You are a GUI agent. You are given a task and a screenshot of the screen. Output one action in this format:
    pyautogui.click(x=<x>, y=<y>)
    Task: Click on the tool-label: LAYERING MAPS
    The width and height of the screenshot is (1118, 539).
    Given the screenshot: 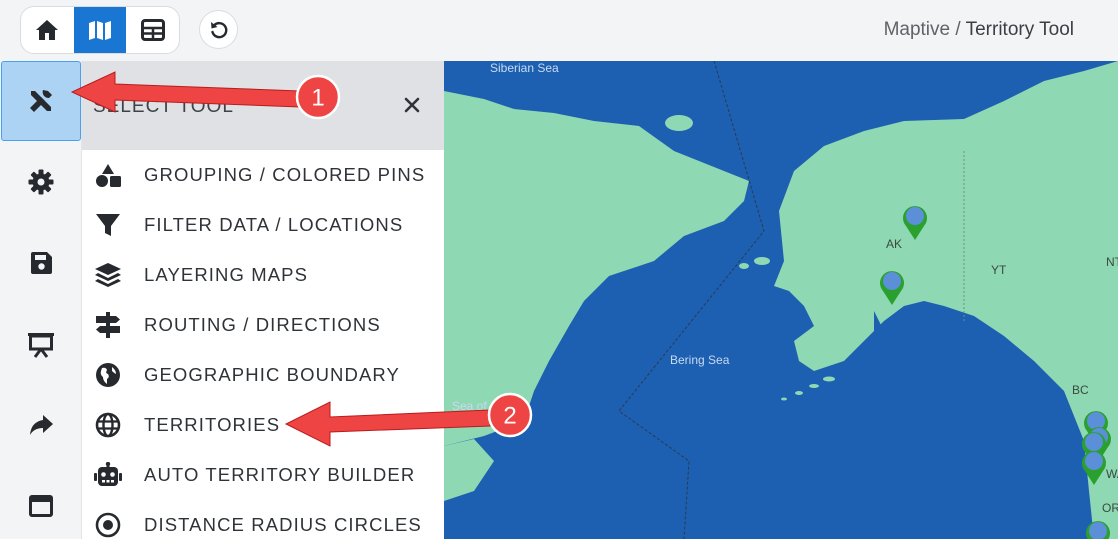 What is the action you would take?
    pyautogui.click(x=226, y=274)
    